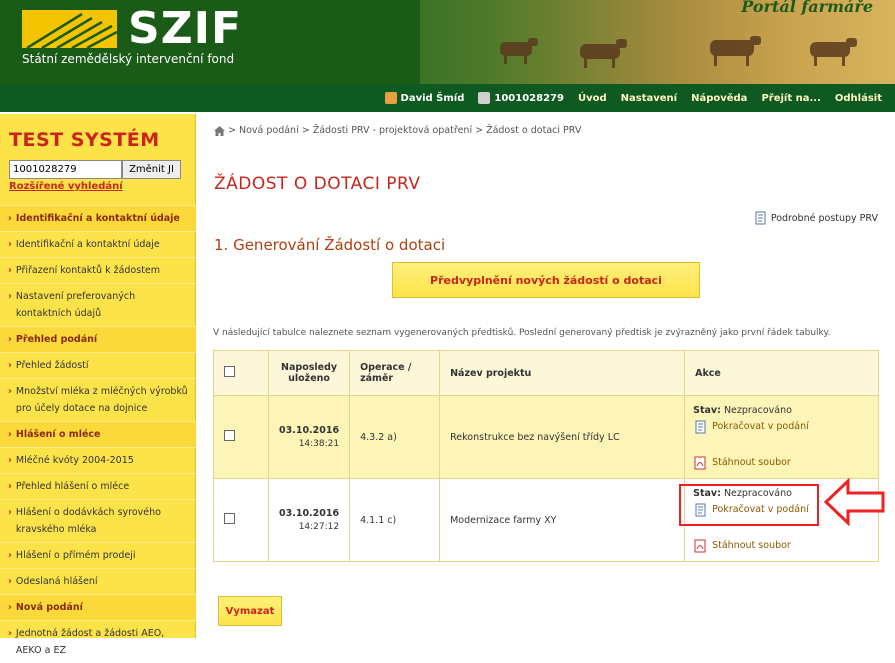  What do you see at coordinates (781, 373) in the screenshot?
I see `header-actions: Akce` at bounding box center [781, 373].